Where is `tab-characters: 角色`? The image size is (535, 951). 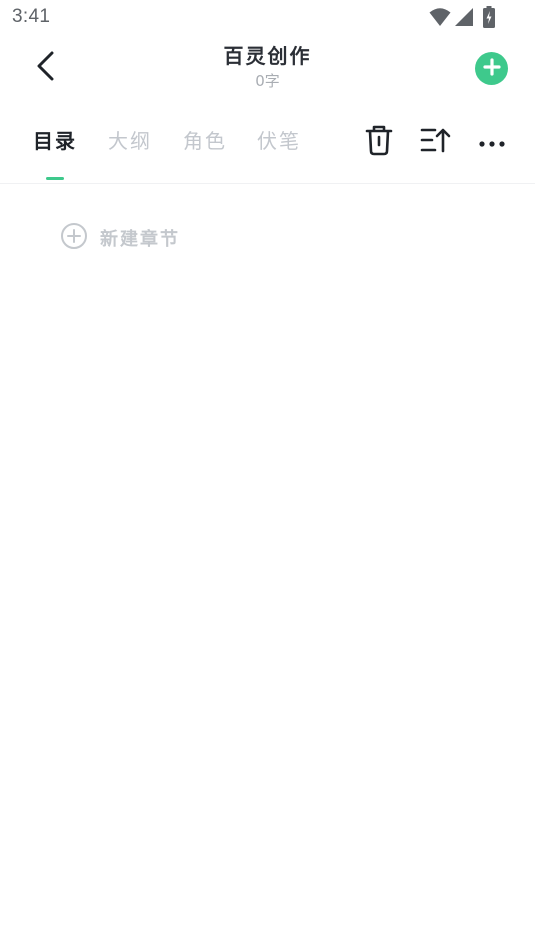 tab-characters: 角色 is located at coordinates (205, 141).